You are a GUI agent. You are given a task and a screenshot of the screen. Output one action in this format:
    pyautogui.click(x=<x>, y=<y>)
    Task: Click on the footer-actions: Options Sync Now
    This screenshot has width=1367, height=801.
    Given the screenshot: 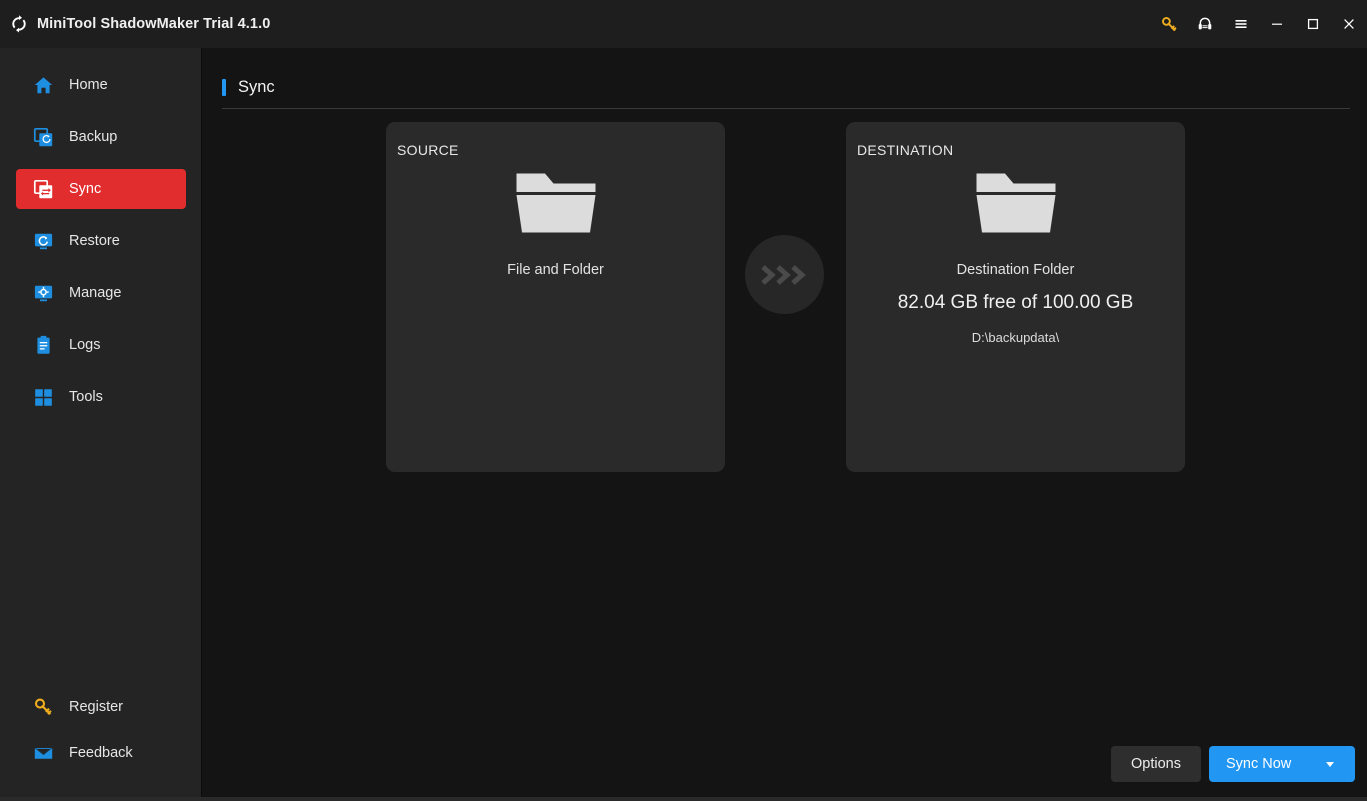 What is the action you would take?
    pyautogui.click(x=1233, y=764)
    